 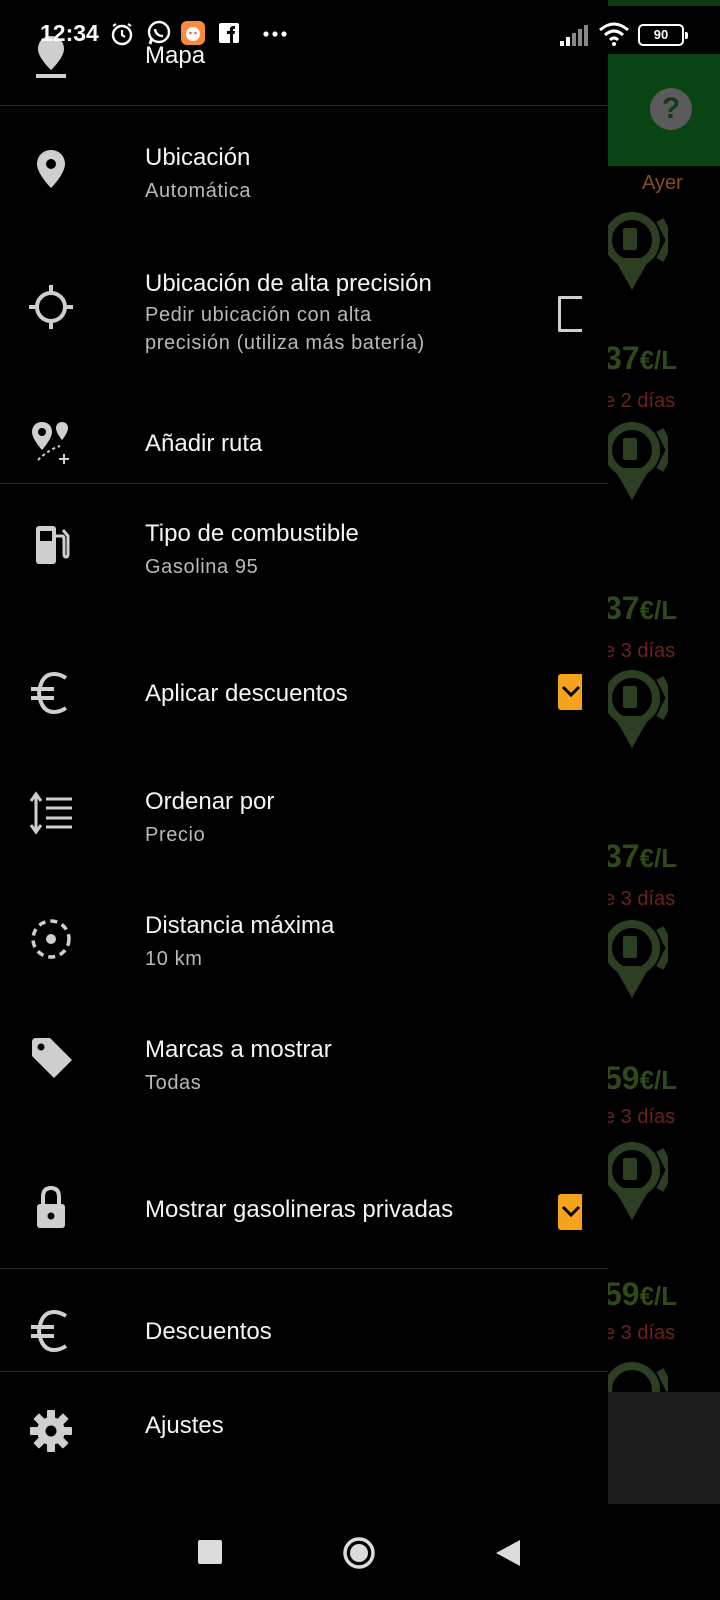 What do you see at coordinates (671, 109) in the screenshot?
I see `help-icon: ?` at bounding box center [671, 109].